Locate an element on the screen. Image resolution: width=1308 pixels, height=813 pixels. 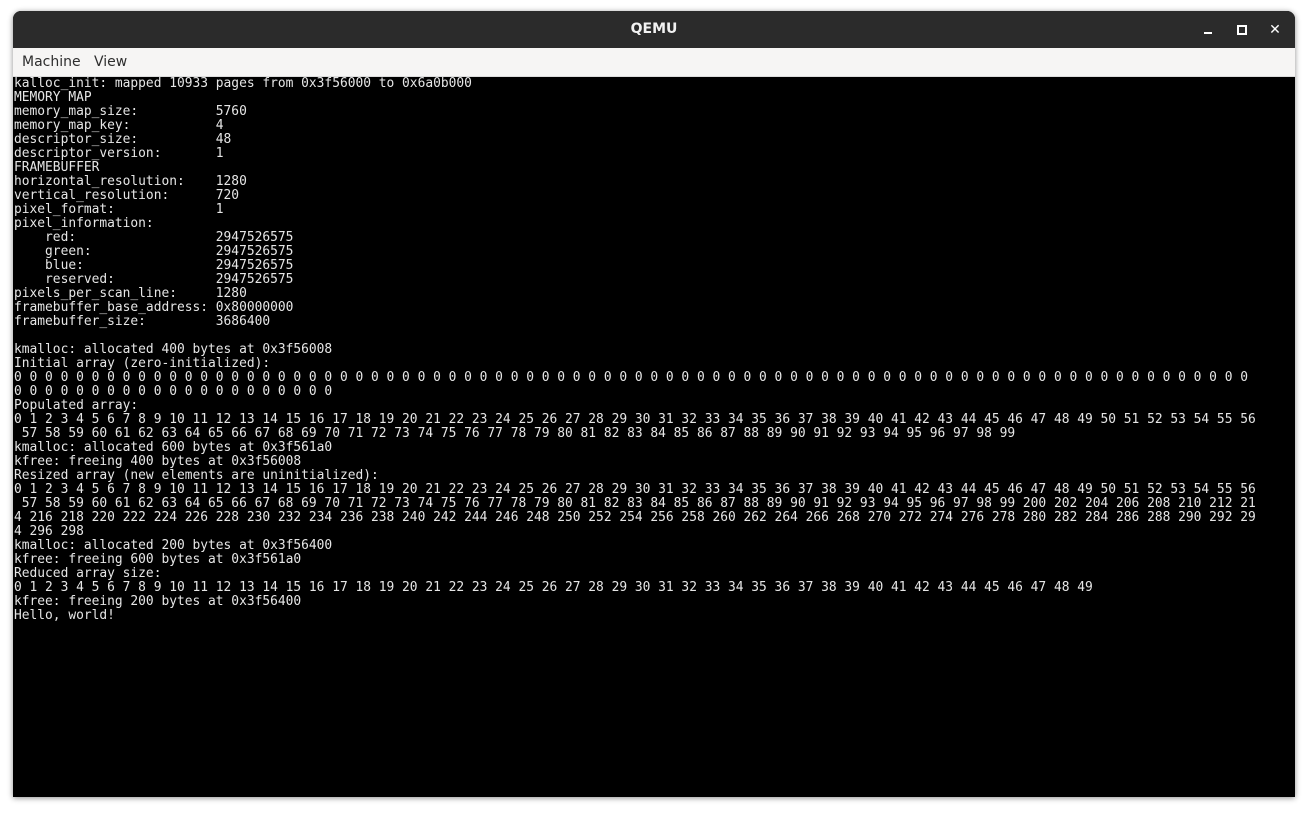
console-line: MEMORY MAP is located at coordinates (53, 97).